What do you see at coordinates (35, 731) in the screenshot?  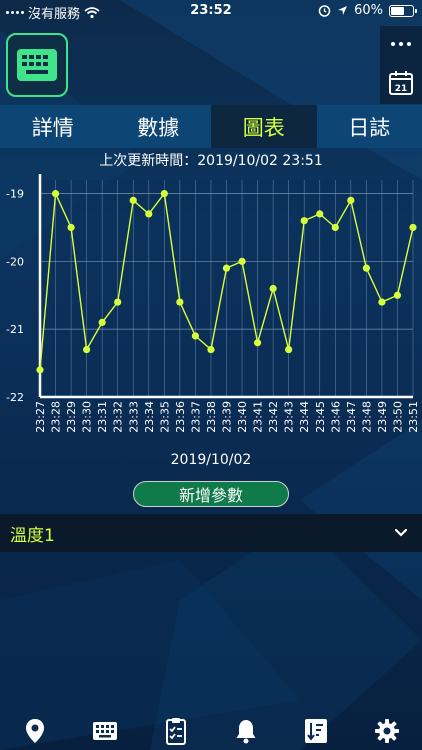 I see `location-pin-icon` at bounding box center [35, 731].